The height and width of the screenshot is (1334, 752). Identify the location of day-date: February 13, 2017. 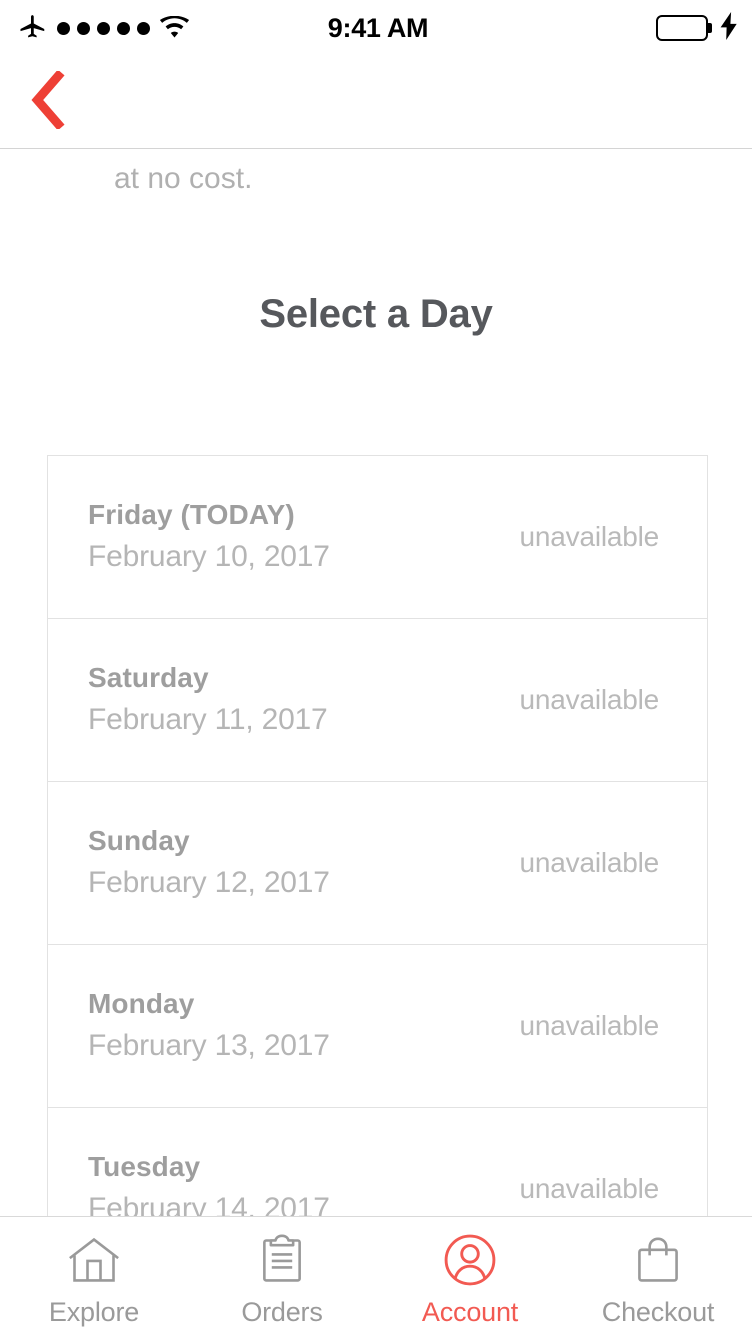
(209, 1046).